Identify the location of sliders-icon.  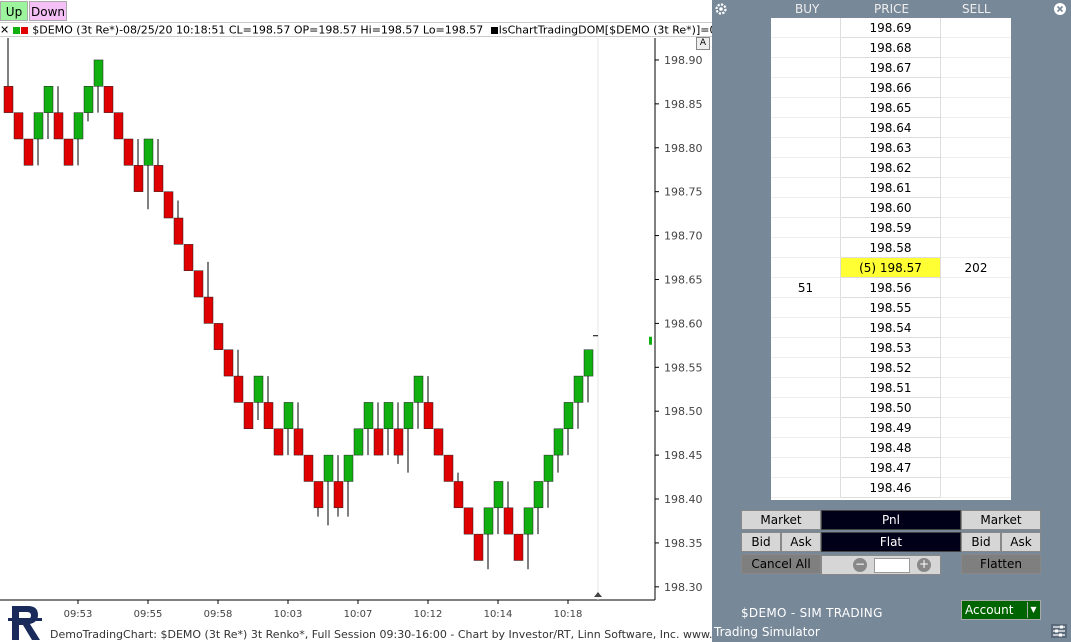
(1059, 631).